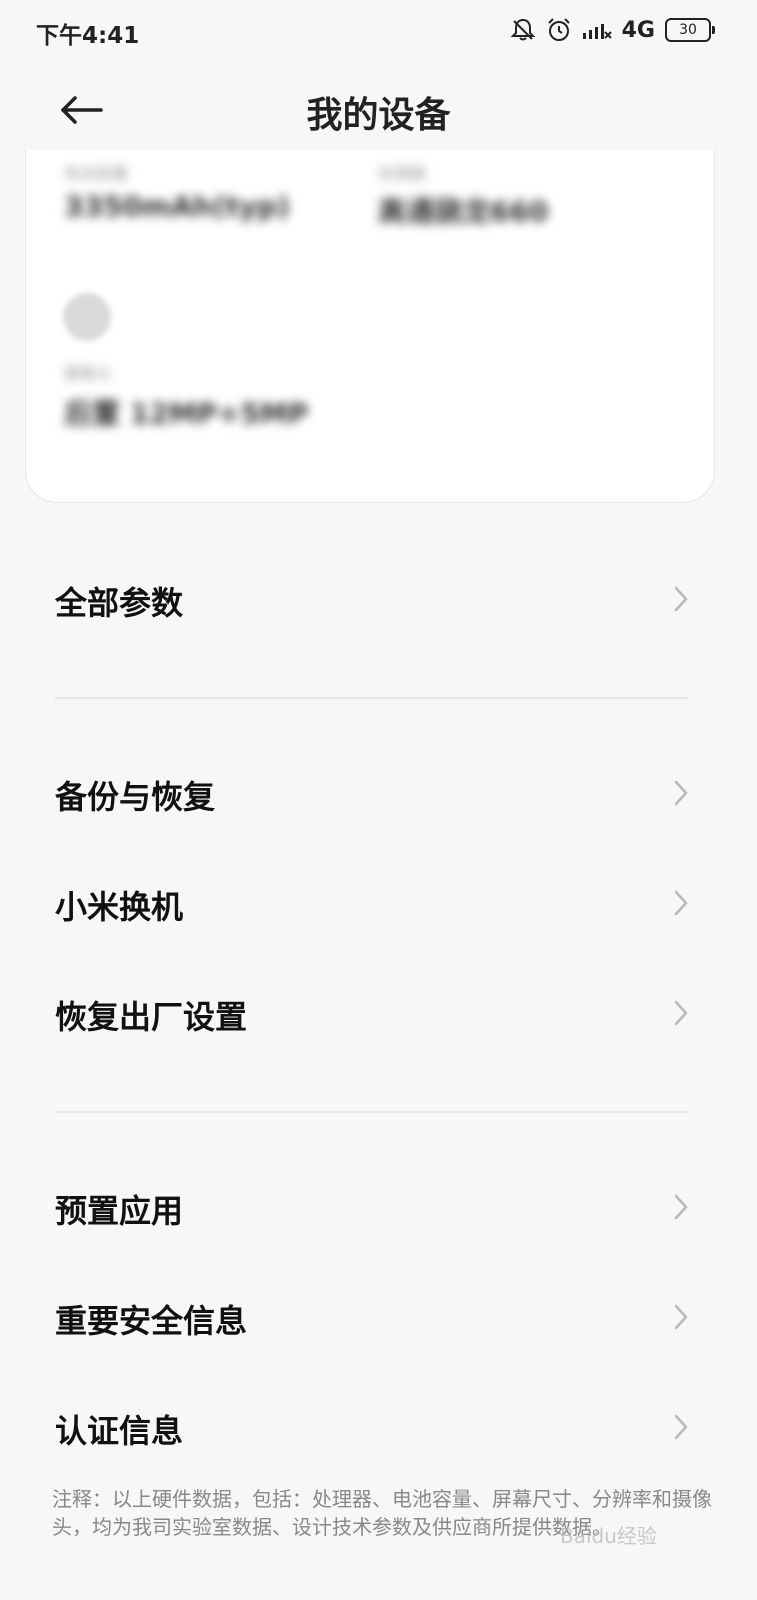 Image resolution: width=757 pixels, height=1600 pixels. What do you see at coordinates (375, 1319) in the screenshot?
I see `menu-item-safety-info: 重要安全信息` at bounding box center [375, 1319].